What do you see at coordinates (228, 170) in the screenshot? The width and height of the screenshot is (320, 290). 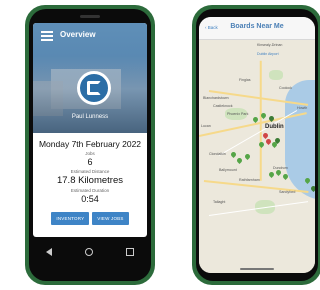 I see `place-label: Ballymount` at bounding box center [228, 170].